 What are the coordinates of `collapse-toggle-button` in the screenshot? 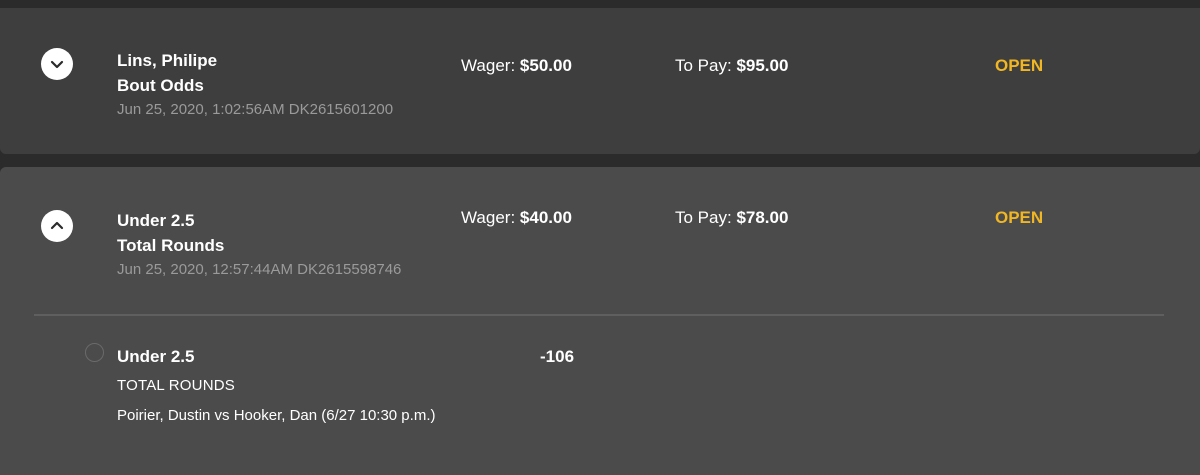 It's located at (57, 226).